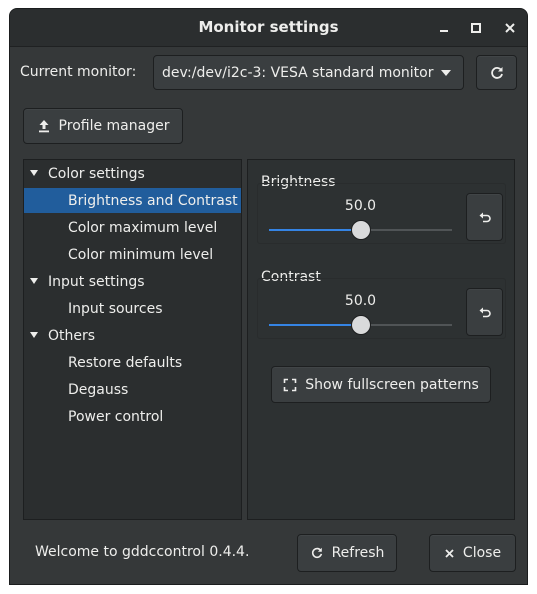 The width and height of the screenshot is (537, 594). I want to click on profile-manager-button: Profile manager, so click(103, 126).